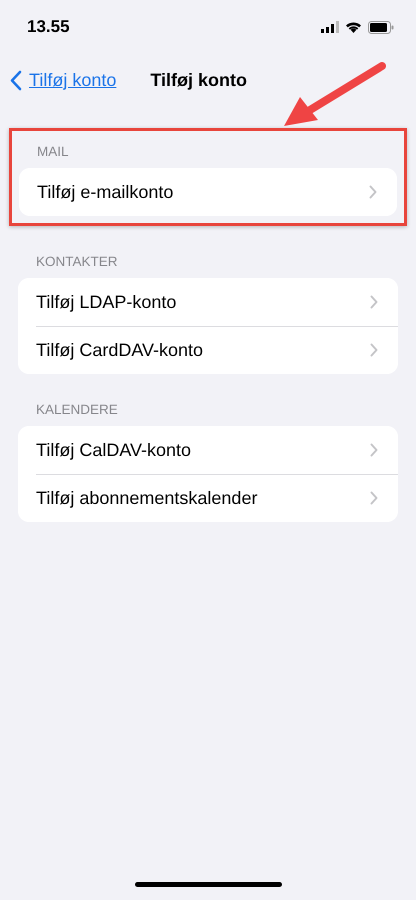 This screenshot has width=416, height=900. I want to click on section-header: KALENDERE, so click(77, 410).